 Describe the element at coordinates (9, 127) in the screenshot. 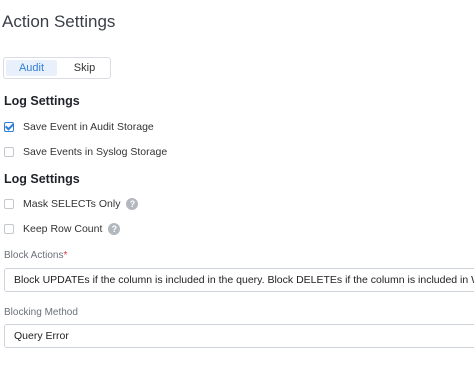

I see `save-audit-storage-checkbox` at that location.